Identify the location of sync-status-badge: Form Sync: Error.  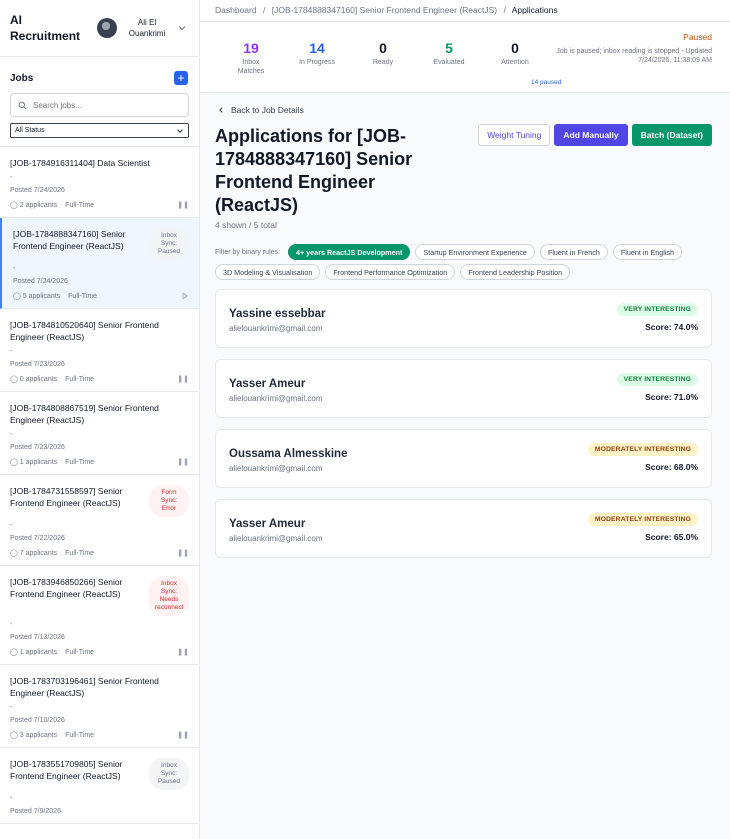
(169, 501).